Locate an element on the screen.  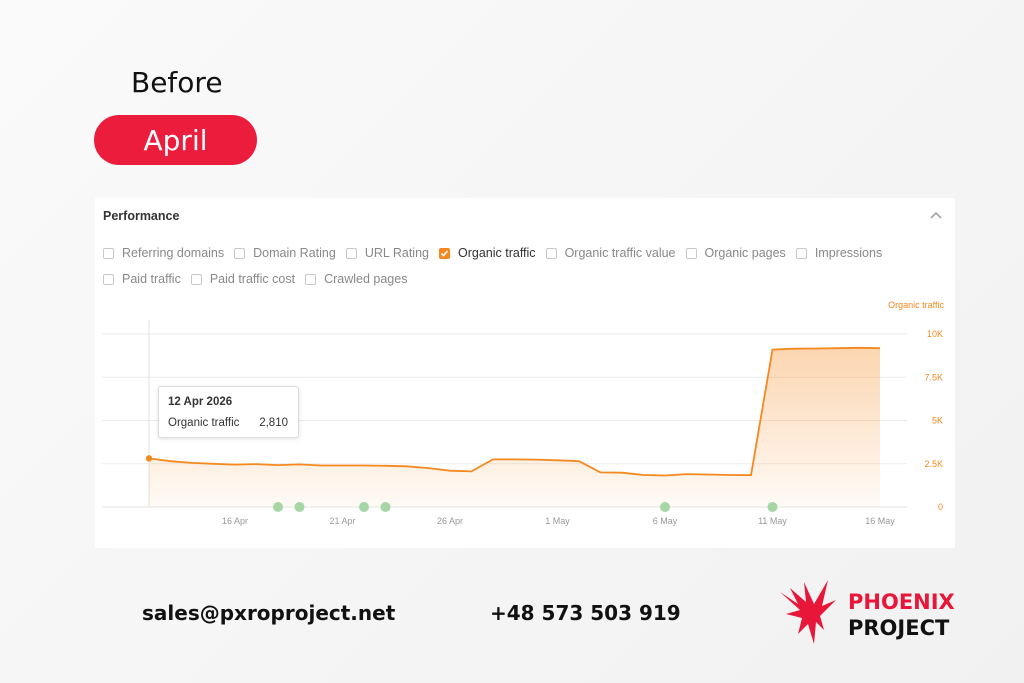
period-pill: April is located at coordinates (175, 140).